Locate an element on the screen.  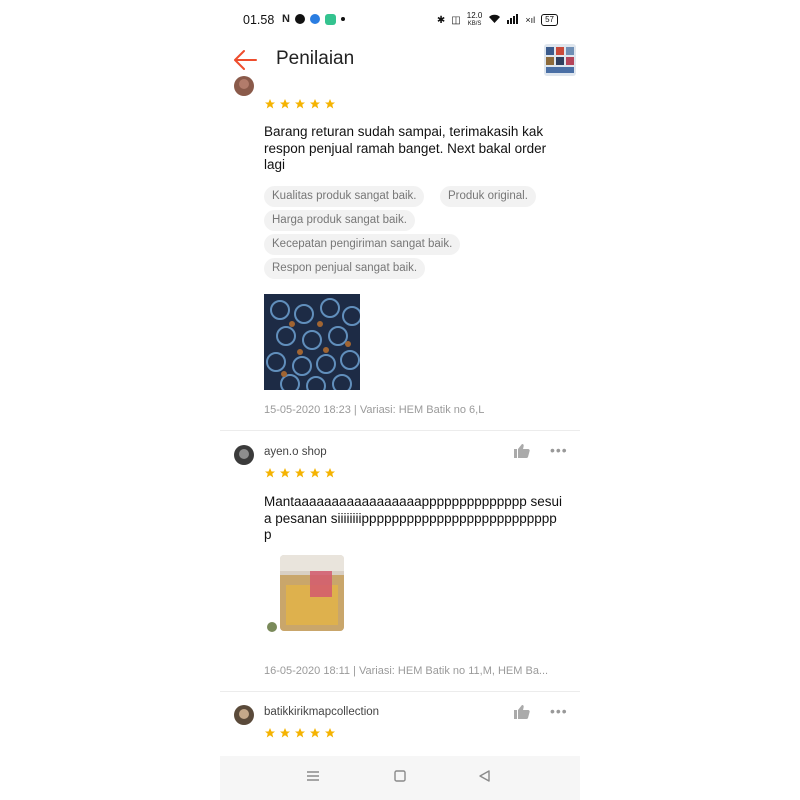
messenger-icon is located at coordinates (314, 19).